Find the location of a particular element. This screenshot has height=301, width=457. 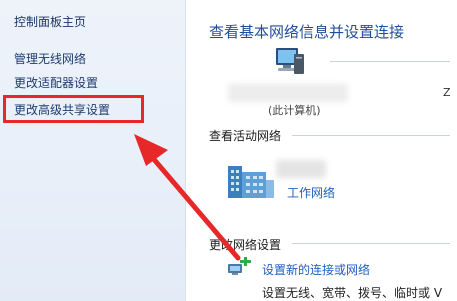

work-network-icon is located at coordinates (251, 182).